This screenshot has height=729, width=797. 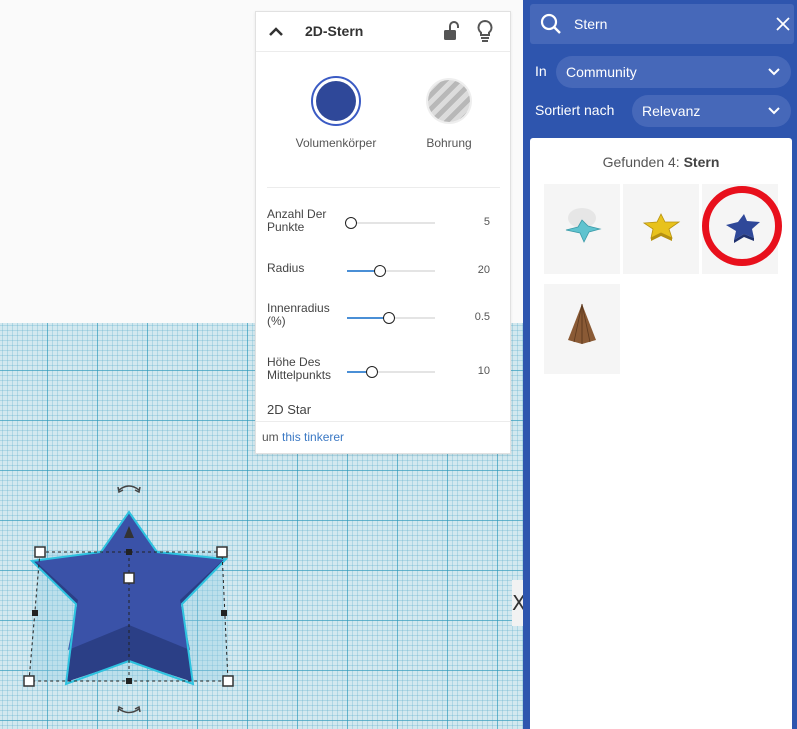 What do you see at coordinates (289, 409) in the screenshot?
I see `shape-name: 2D Star` at bounding box center [289, 409].